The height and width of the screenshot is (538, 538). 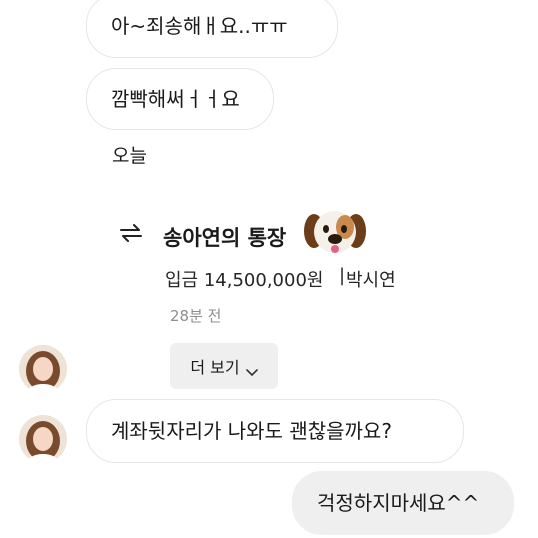 What do you see at coordinates (175, 99) in the screenshot?
I see `message-text: 깜빡해써ㅓㅓ요` at bounding box center [175, 99].